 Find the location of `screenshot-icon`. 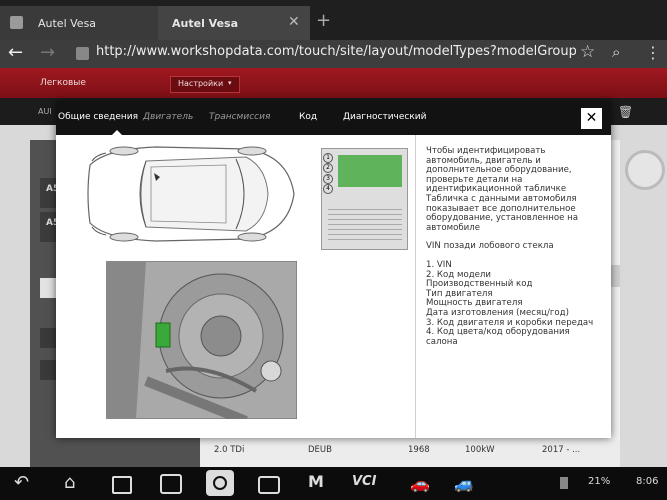

screenshot-icon is located at coordinates (171, 484).